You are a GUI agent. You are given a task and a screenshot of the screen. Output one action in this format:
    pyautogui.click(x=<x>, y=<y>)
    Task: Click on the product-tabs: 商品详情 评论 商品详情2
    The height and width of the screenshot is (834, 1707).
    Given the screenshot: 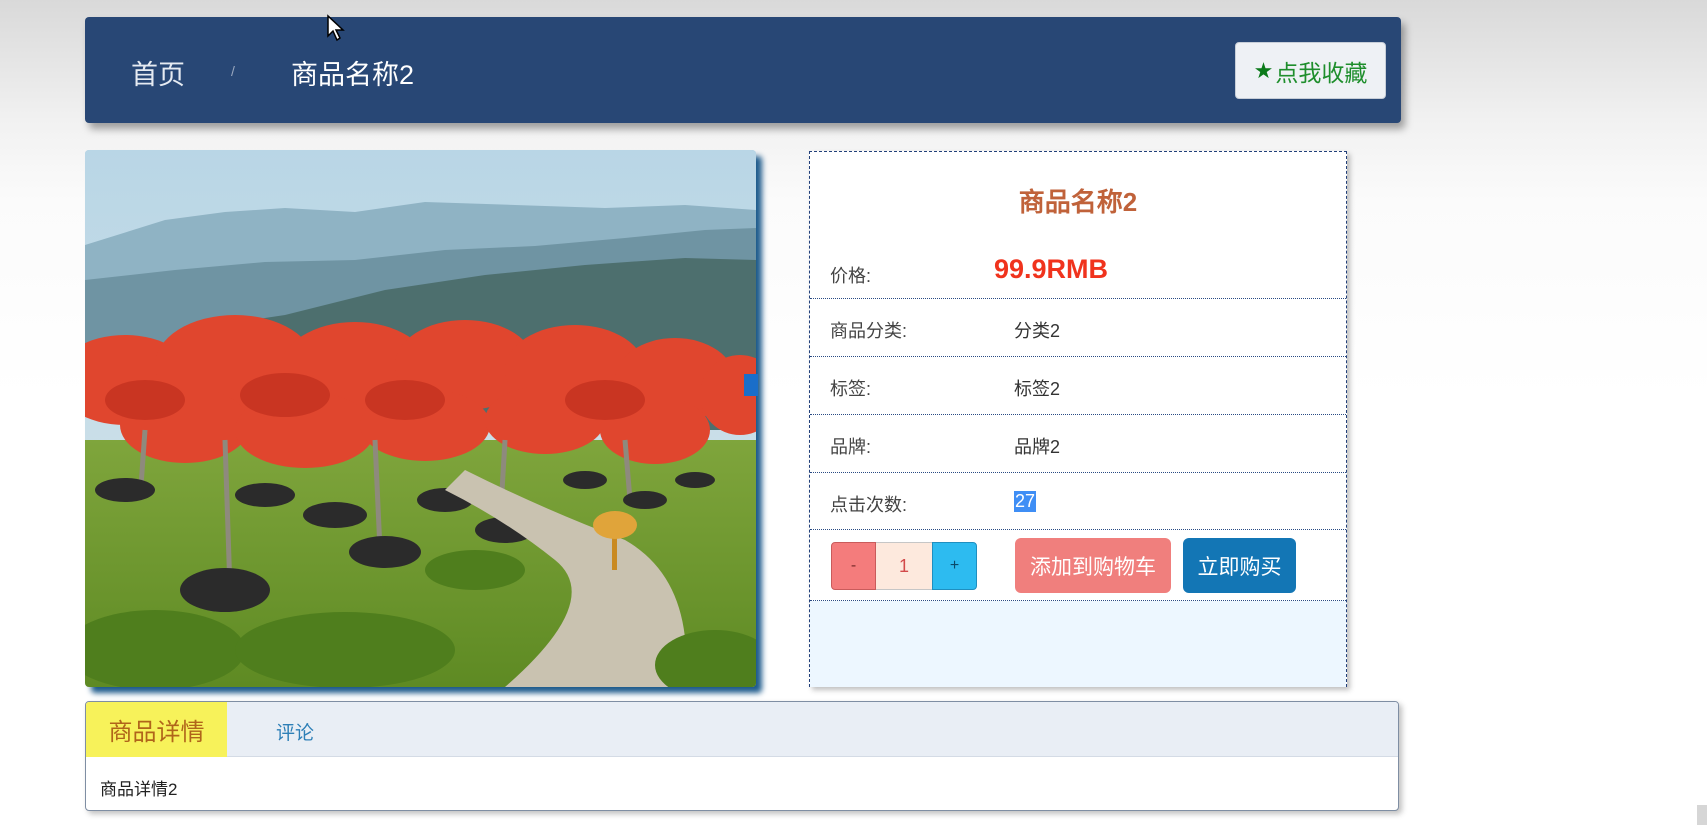 What is the action you would take?
    pyautogui.click(x=742, y=756)
    